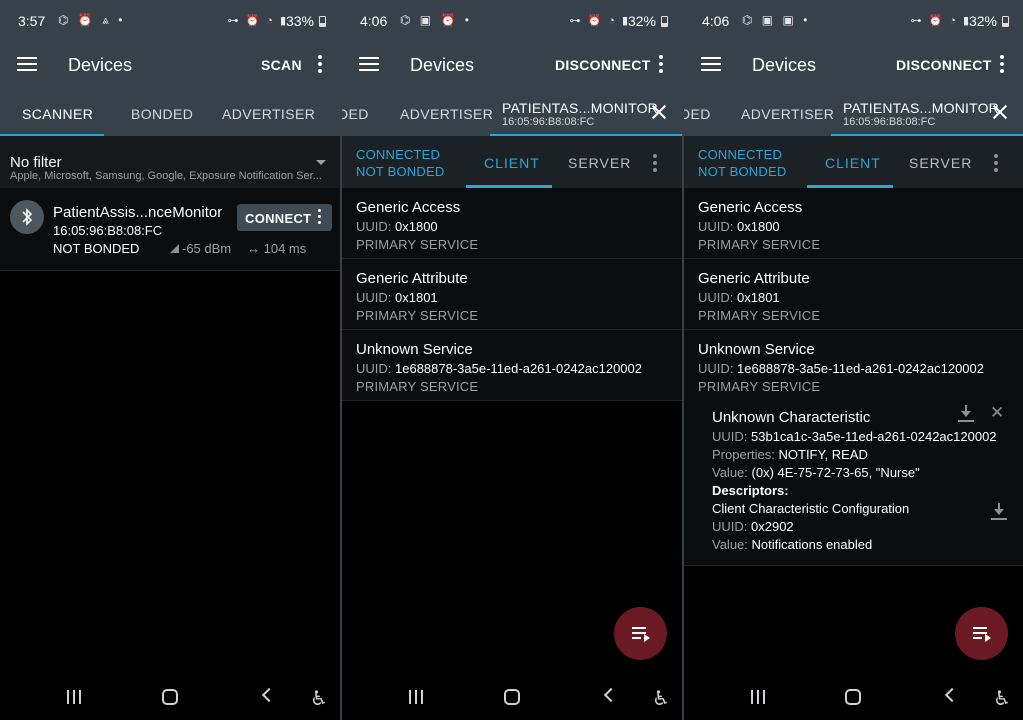 This screenshot has width=1023, height=720. What do you see at coordinates (860, 368) in the screenshot?
I see `uuid-value: 1e688878-3a5e-11ed-a261-0242ac120002` at bounding box center [860, 368].